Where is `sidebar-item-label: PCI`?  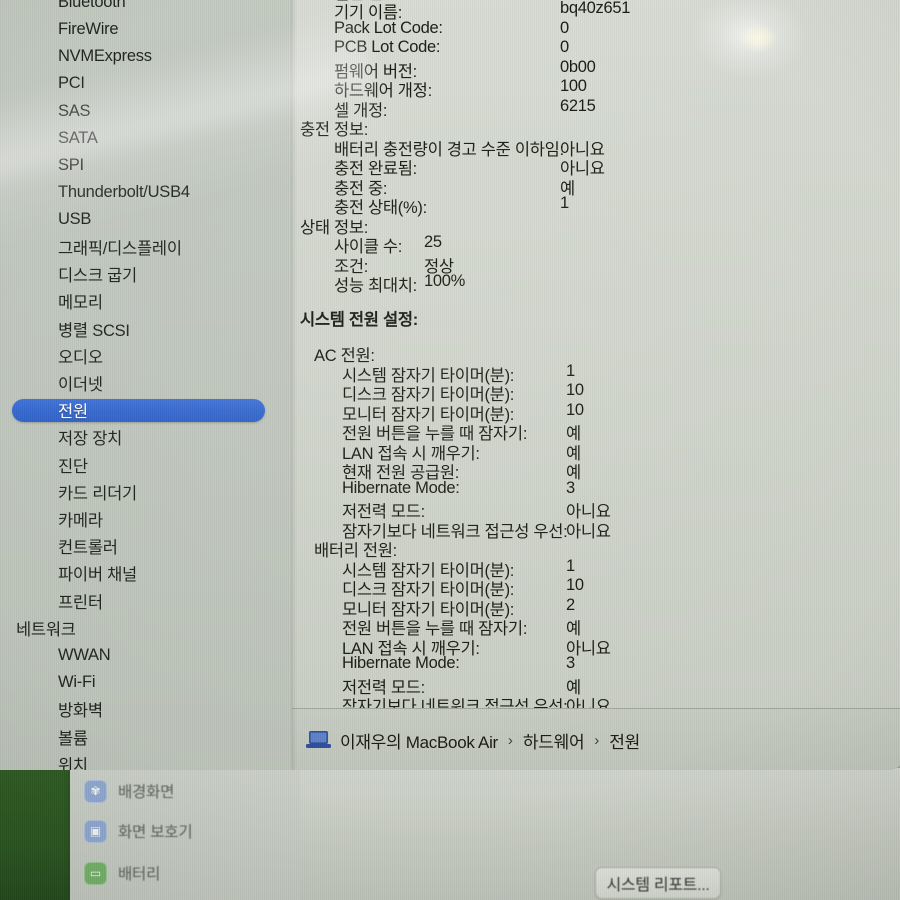
sidebar-item-label: PCI is located at coordinates (71, 83).